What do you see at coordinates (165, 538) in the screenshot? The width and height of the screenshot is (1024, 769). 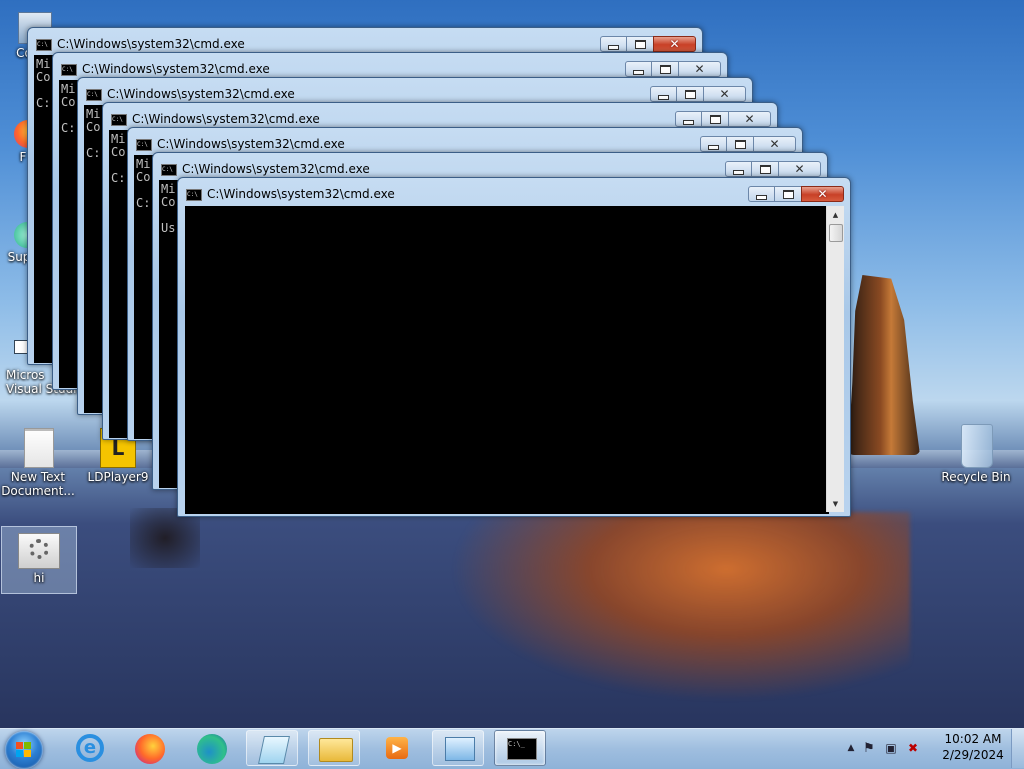 I see `wallpaper-reflection-small` at bounding box center [165, 538].